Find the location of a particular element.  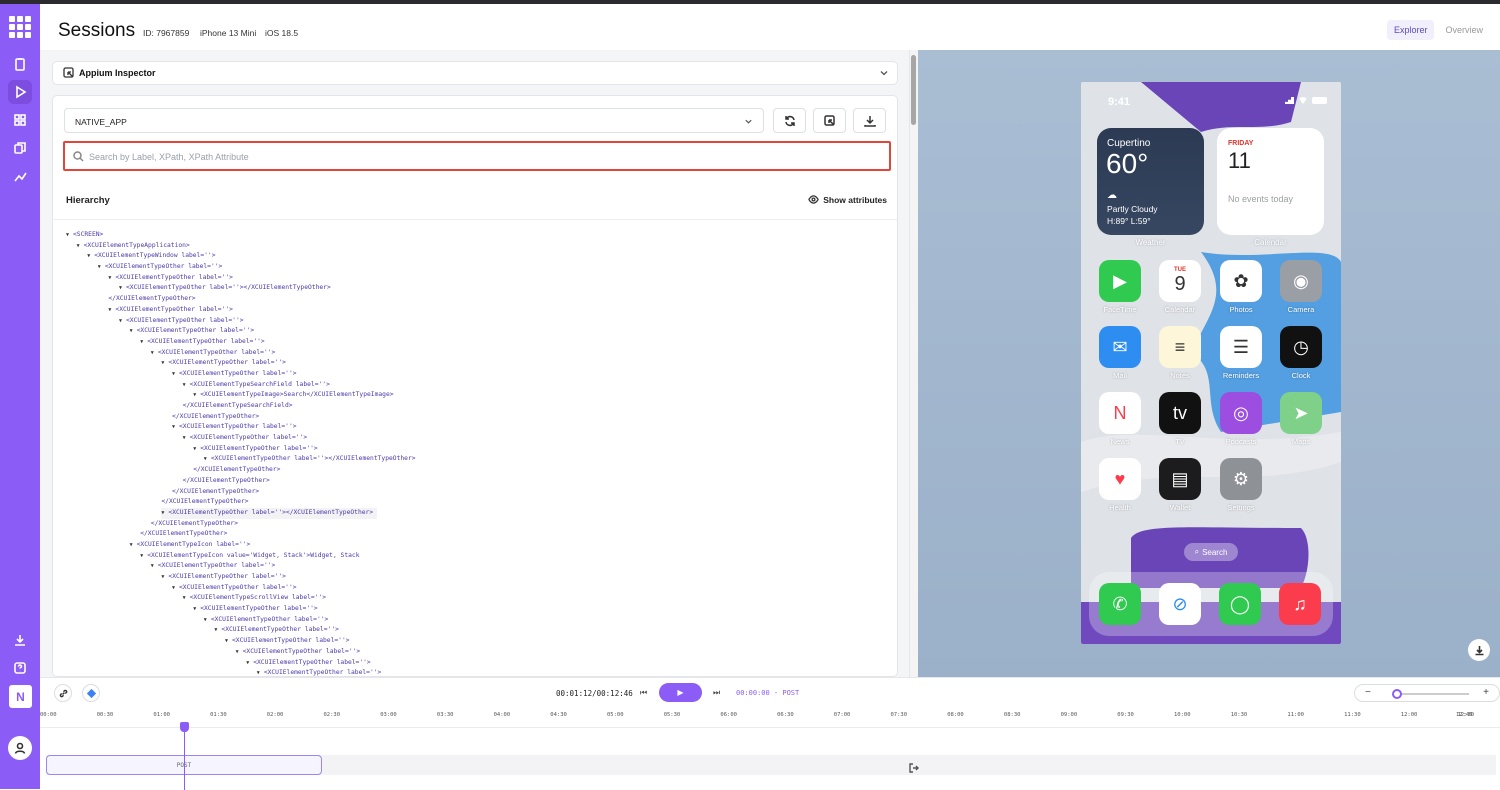

app-icon-camera: ◉ is located at coordinates (1301, 281).